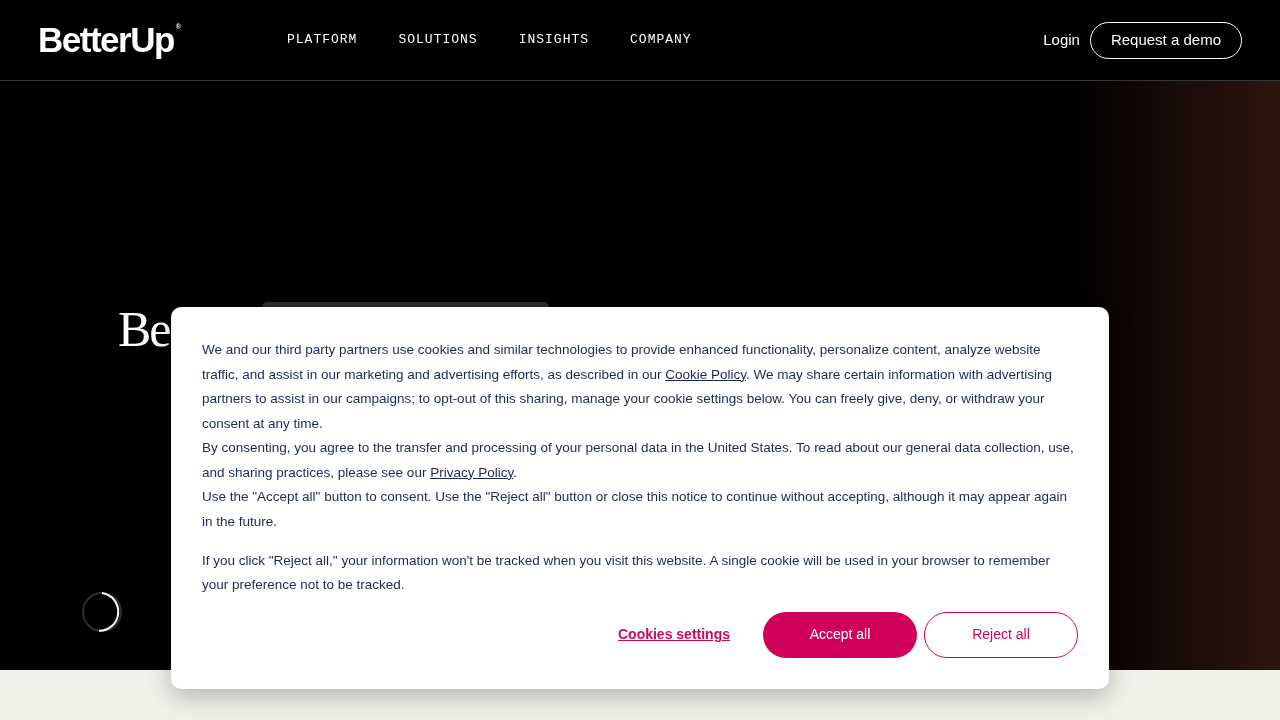  Describe the element at coordinates (638, 460) in the screenshot. I see `cookie-notice-text: By consenting, you agree to the transfer and processing of your personal data in the United States. To read about our general data collection, use, and sharing practices, please see our Privacy Policy.` at that location.